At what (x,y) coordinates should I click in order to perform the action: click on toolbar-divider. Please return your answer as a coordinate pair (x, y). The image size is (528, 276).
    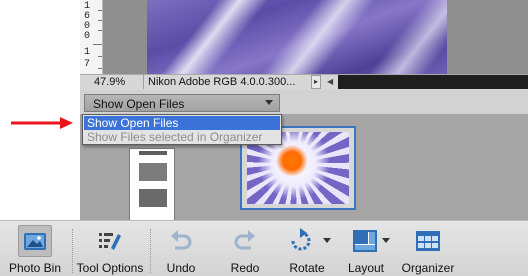
    Looking at the image, I should click on (150, 251).